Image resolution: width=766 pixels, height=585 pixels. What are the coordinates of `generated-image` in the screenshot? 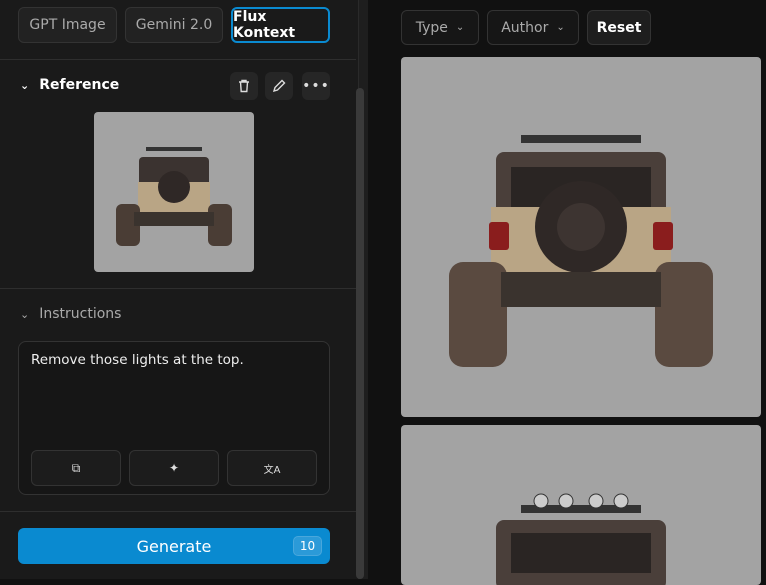 It's located at (581, 505).